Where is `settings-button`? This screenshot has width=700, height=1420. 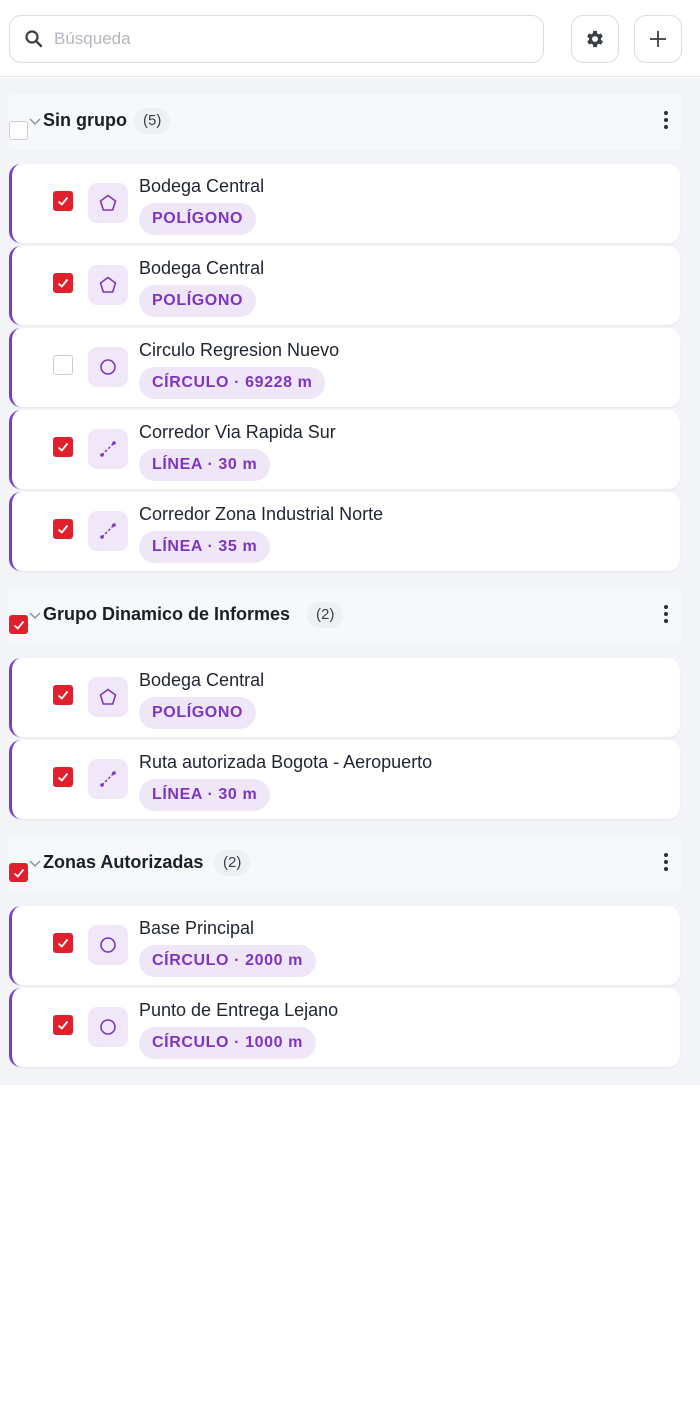
settings-button is located at coordinates (595, 39).